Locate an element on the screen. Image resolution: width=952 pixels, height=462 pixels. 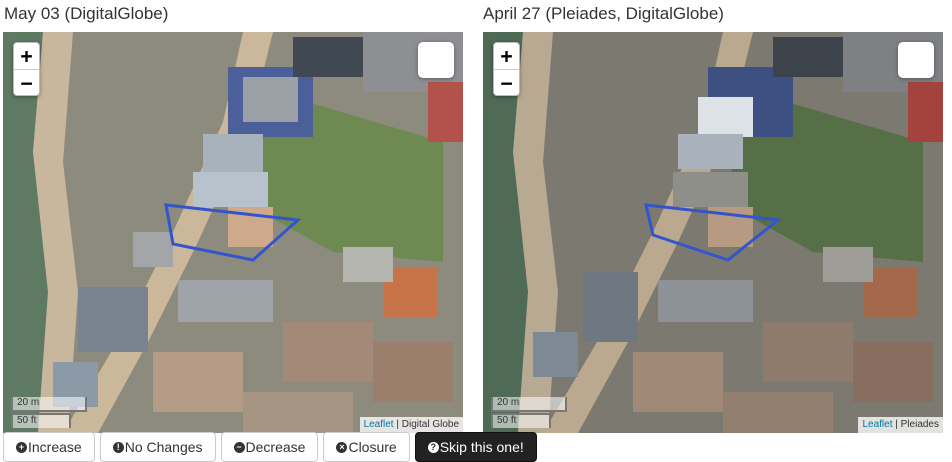
scale-bar-right: 20 m 50 ft is located at coordinates (529, 412).